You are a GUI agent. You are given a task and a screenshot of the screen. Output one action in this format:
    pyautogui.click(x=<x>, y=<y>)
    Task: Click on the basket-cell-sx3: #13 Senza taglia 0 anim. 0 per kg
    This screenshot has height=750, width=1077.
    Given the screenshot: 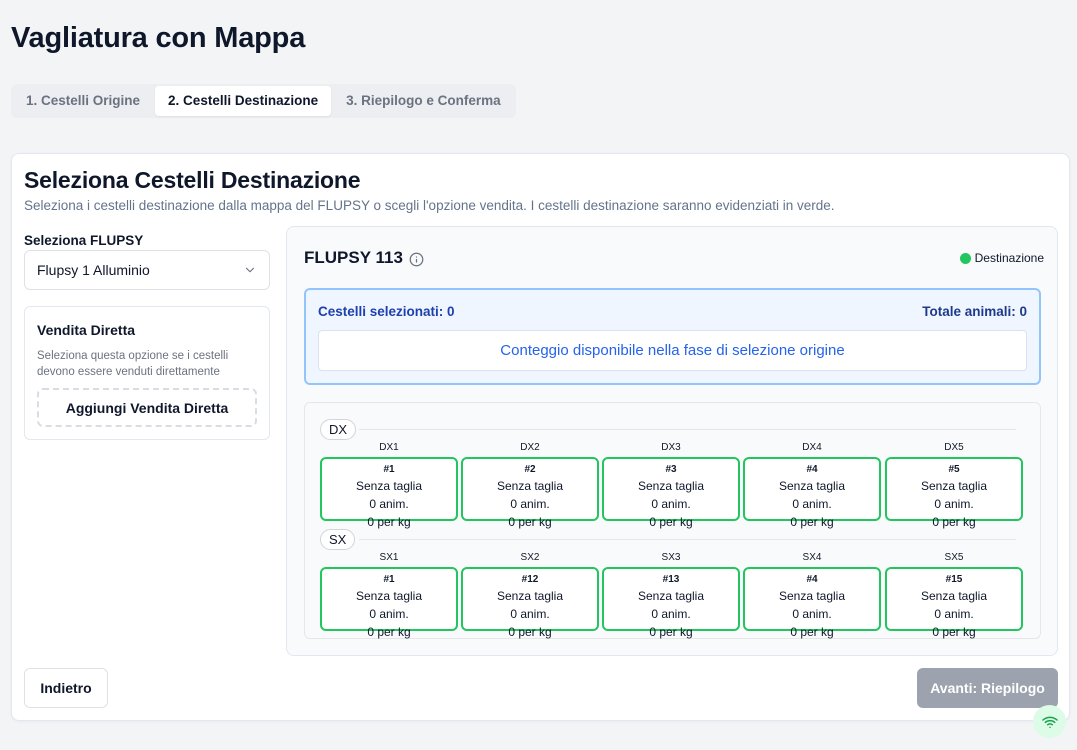 What is the action you would take?
    pyautogui.click(x=671, y=603)
    